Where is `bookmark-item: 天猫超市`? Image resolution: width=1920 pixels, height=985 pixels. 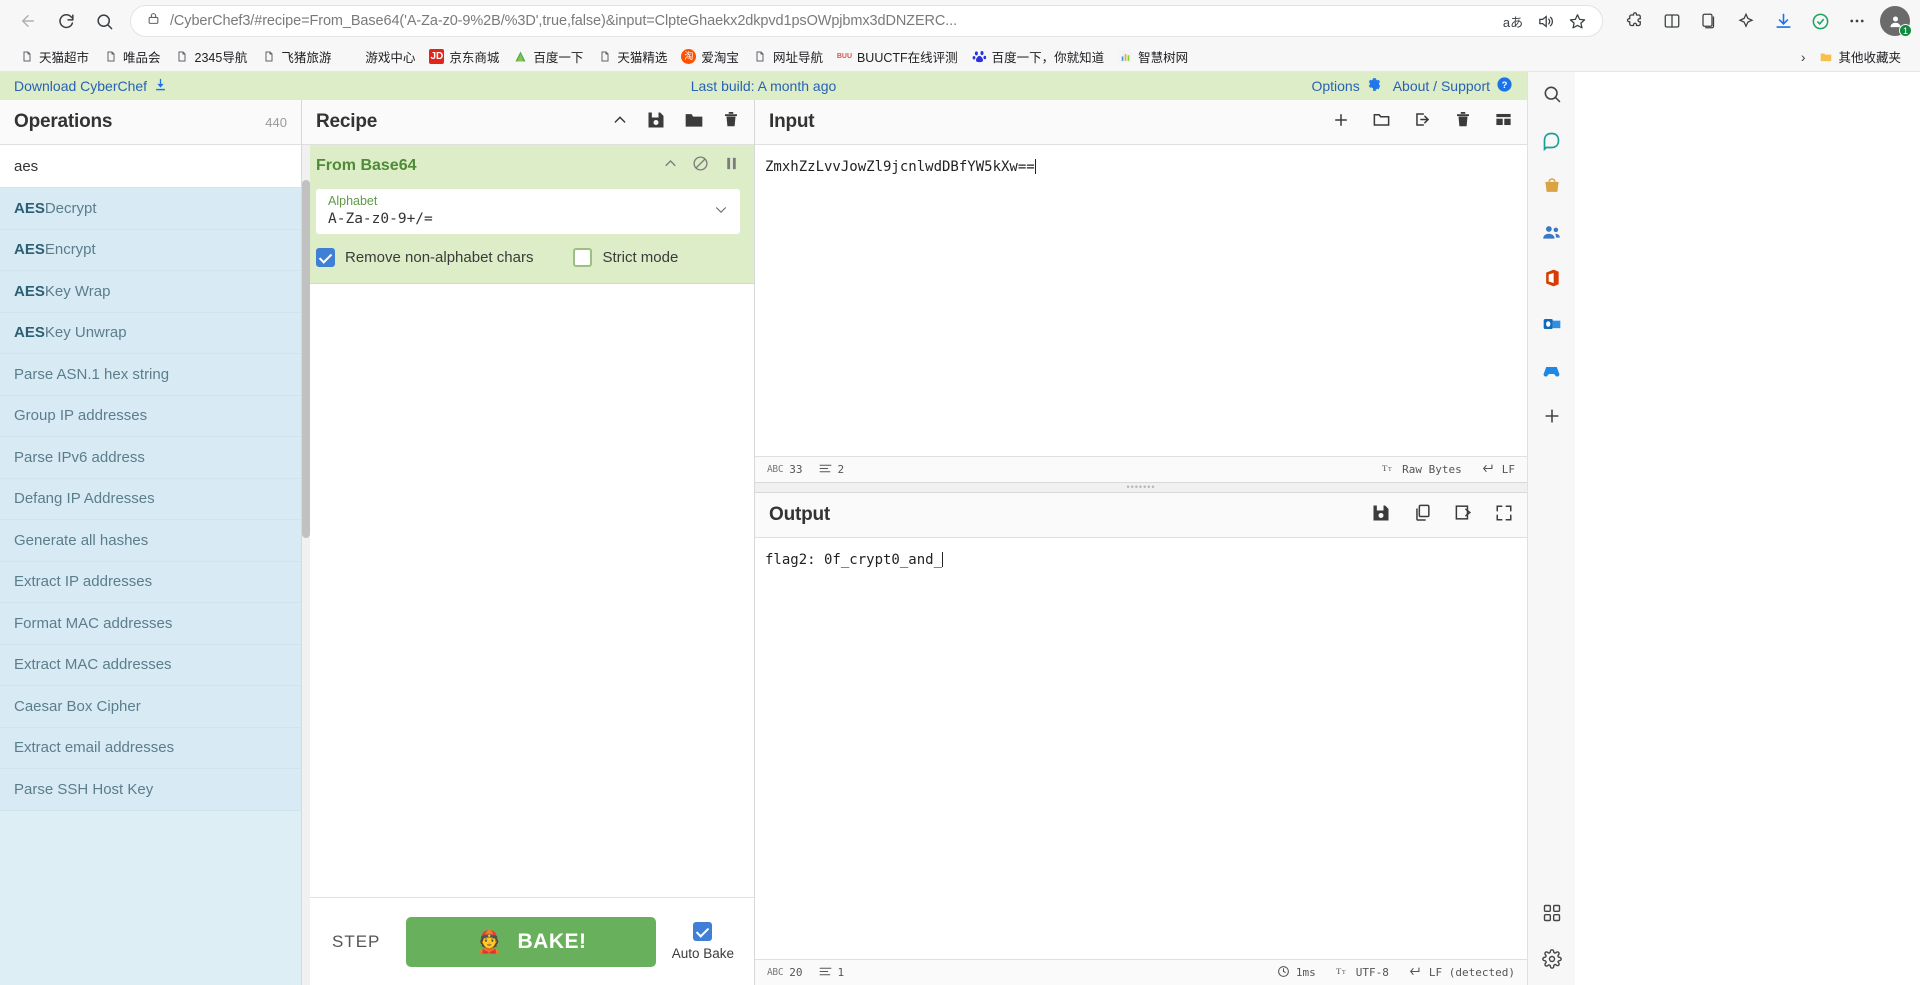 bookmark-item: 天猫超市 is located at coordinates (54, 56).